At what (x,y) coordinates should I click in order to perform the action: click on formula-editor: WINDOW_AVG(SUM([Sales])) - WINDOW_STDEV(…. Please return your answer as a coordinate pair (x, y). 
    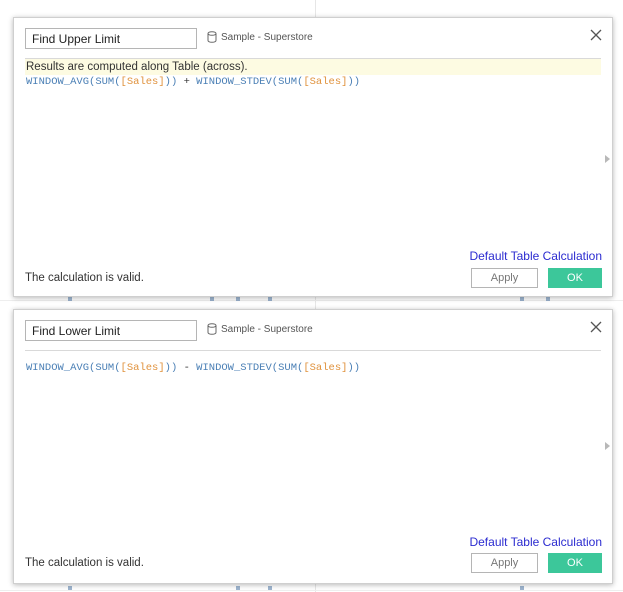
    Looking at the image, I should click on (193, 368).